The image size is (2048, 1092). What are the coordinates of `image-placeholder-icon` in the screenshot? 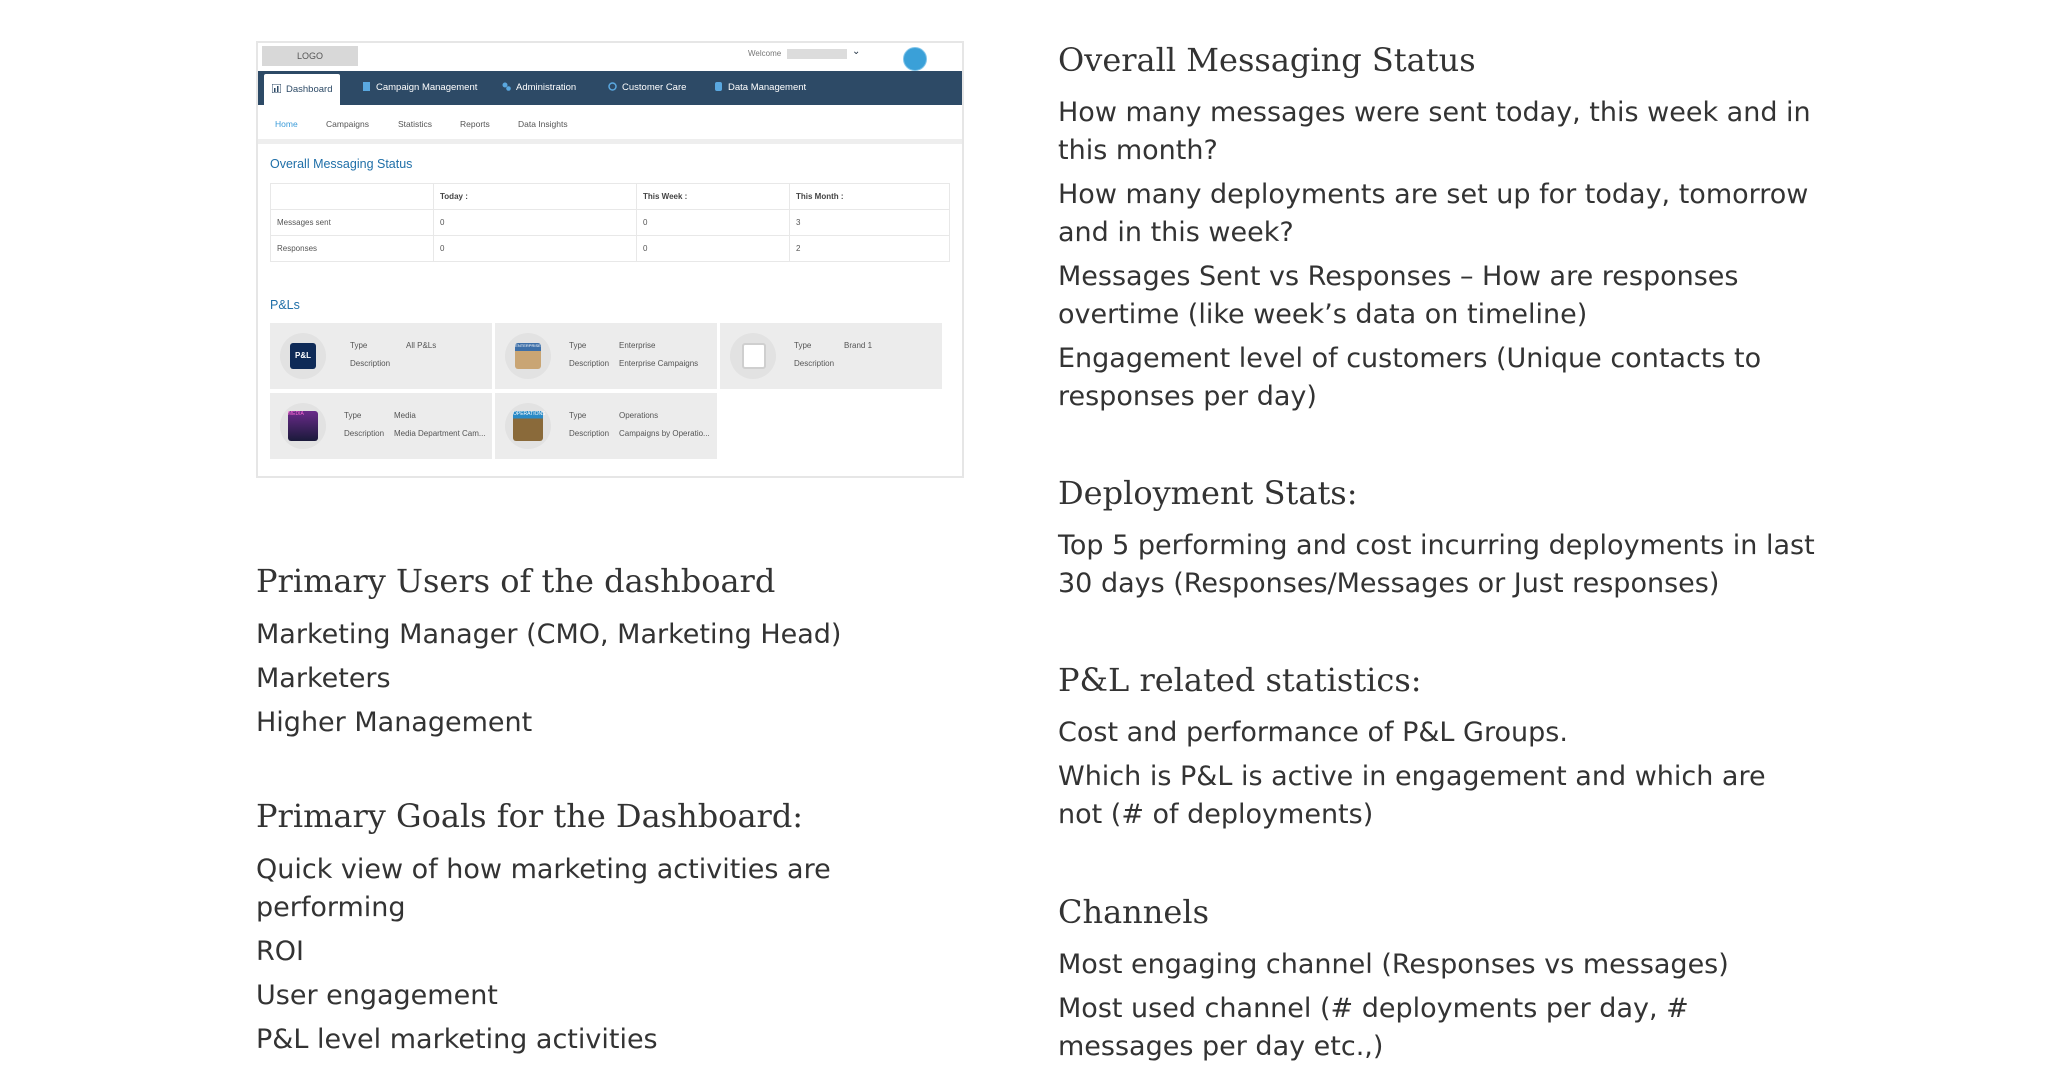 It's located at (754, 356).